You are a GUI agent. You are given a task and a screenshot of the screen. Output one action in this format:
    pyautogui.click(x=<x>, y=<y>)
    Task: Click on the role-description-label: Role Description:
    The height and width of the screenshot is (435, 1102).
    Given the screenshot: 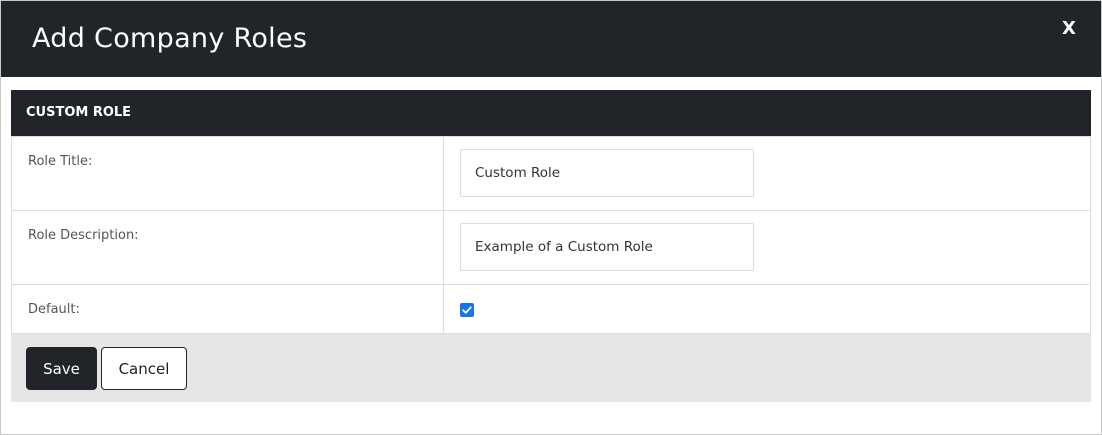 What is the action you would take?
    pyautogui.click(x=227, y=247)
    